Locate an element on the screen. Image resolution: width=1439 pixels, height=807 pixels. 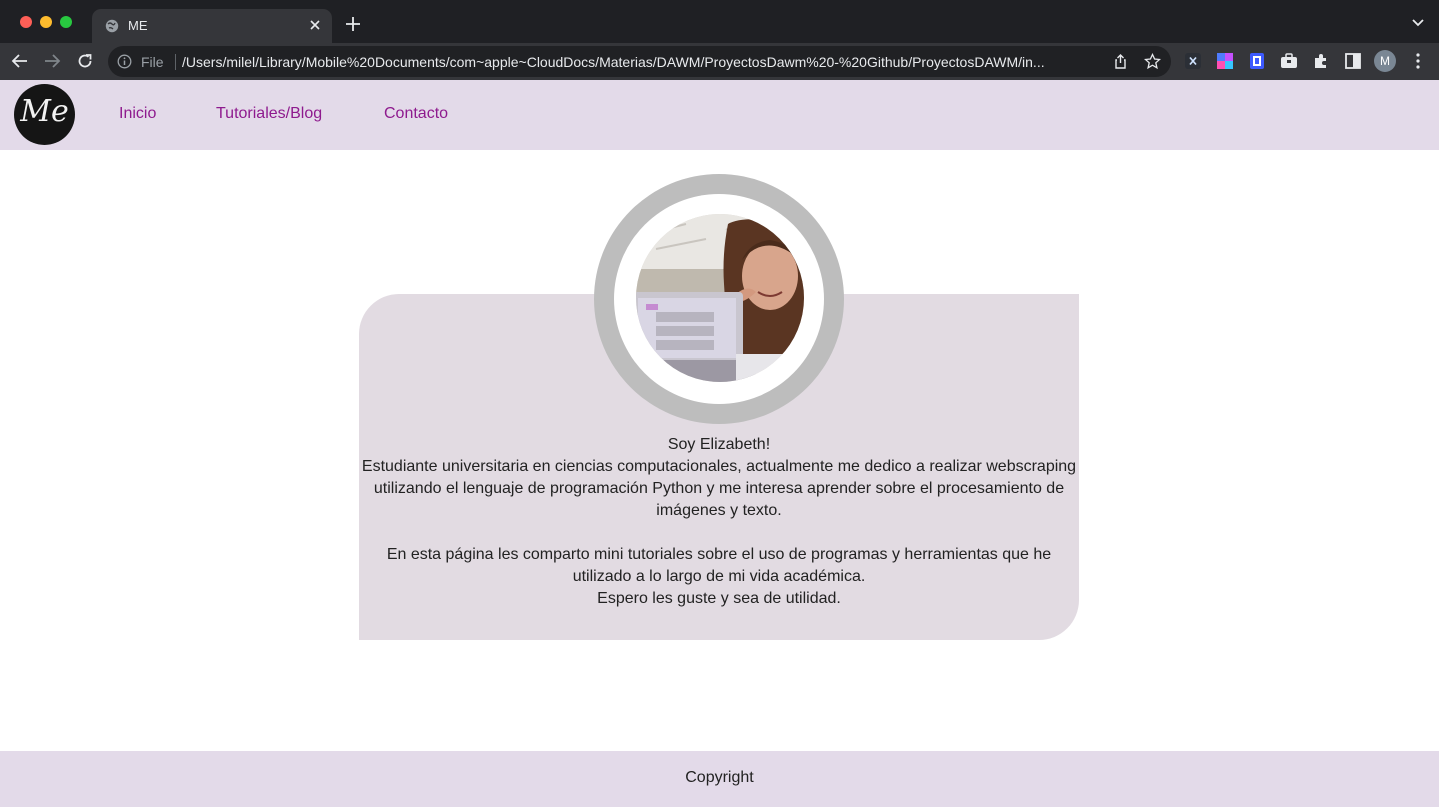
extension-x-icon is located at coordinates (1193, 61).